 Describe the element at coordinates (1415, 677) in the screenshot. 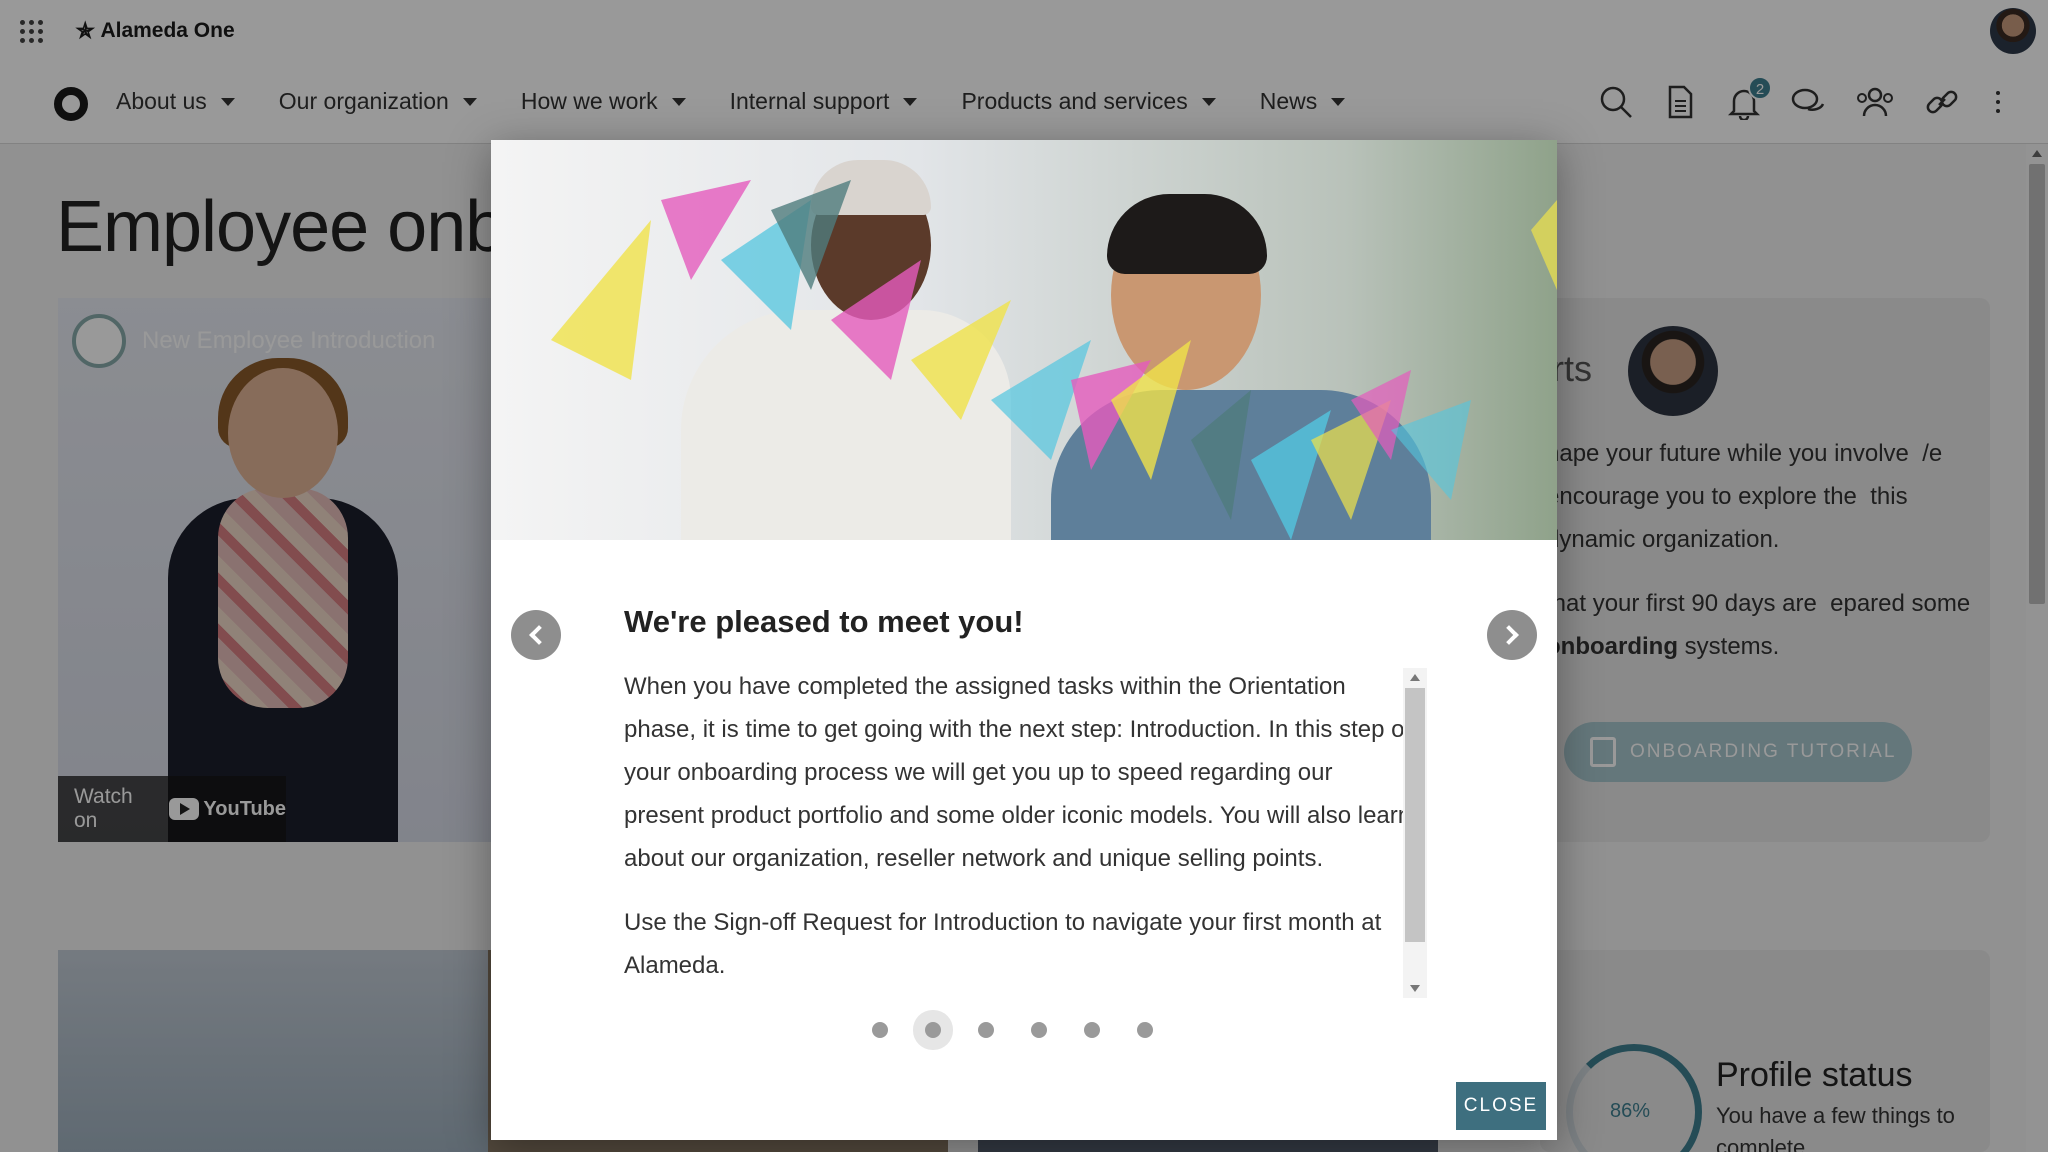

I see `scroll-up-arrow-icon` at that location.